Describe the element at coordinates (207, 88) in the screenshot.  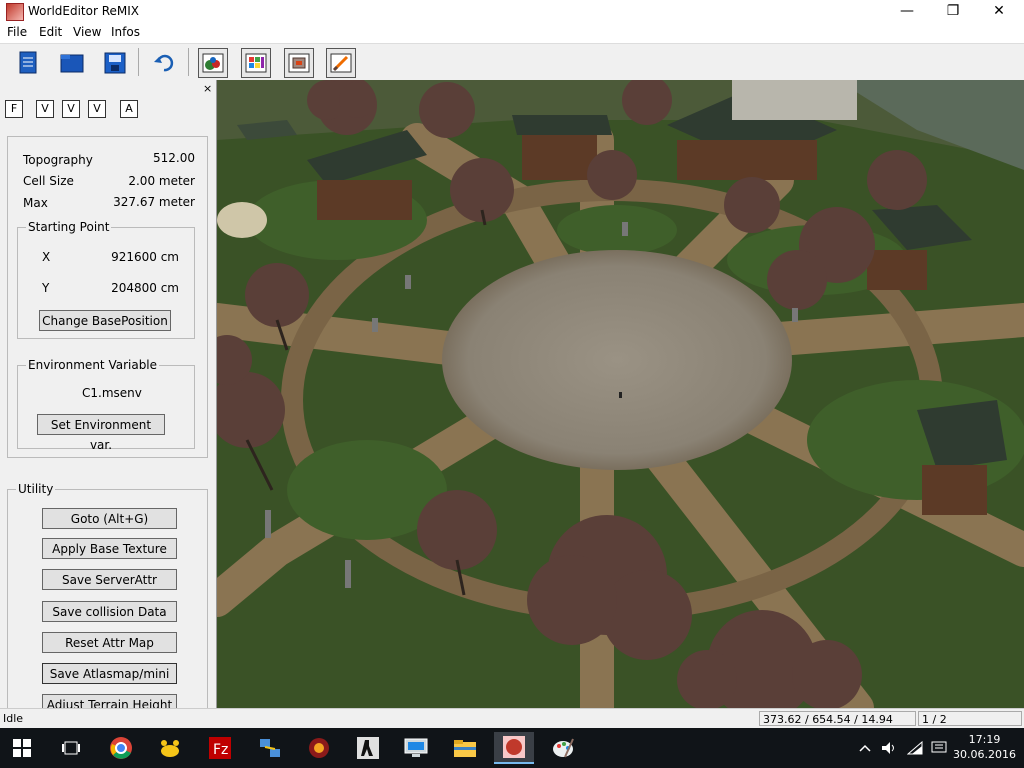
I see `panel-close-button: ×` at that location.